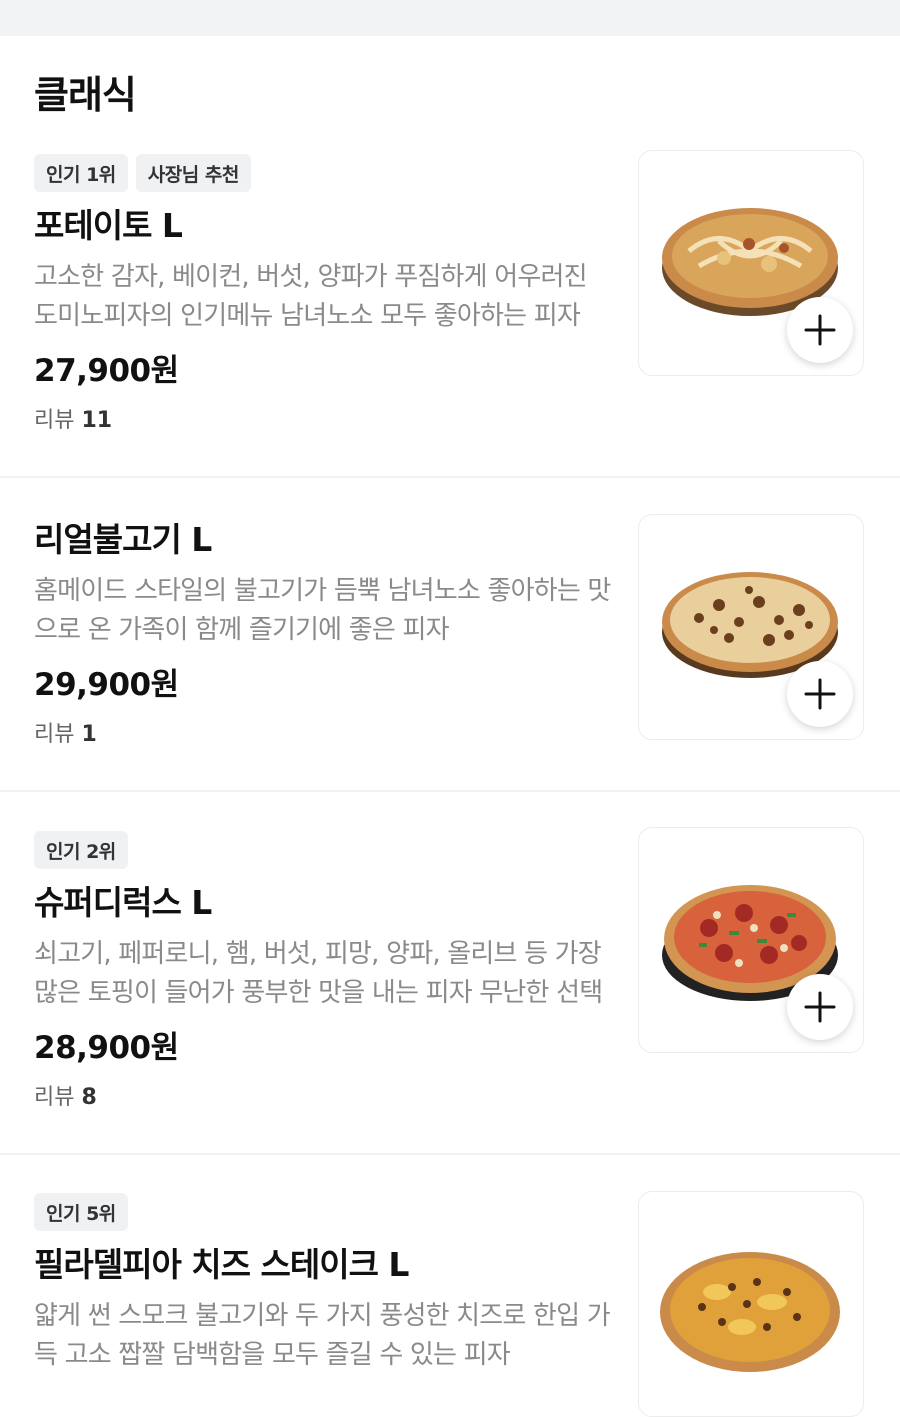 The height and width of the screenshot is (1417, 900). I want to click on philly-cheese-steak-pizza-image, so click(751, 1304).